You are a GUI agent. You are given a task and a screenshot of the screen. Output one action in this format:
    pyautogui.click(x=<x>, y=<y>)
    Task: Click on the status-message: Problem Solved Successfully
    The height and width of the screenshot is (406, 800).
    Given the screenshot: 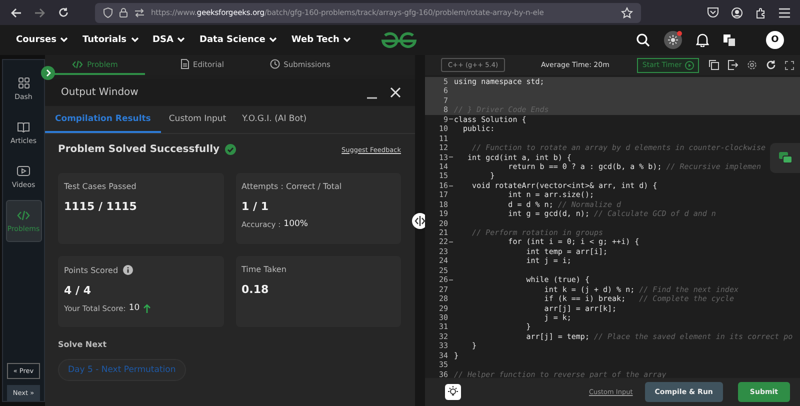 What is the action you would take?
    pyautogui.click(x=139, y=149)
    